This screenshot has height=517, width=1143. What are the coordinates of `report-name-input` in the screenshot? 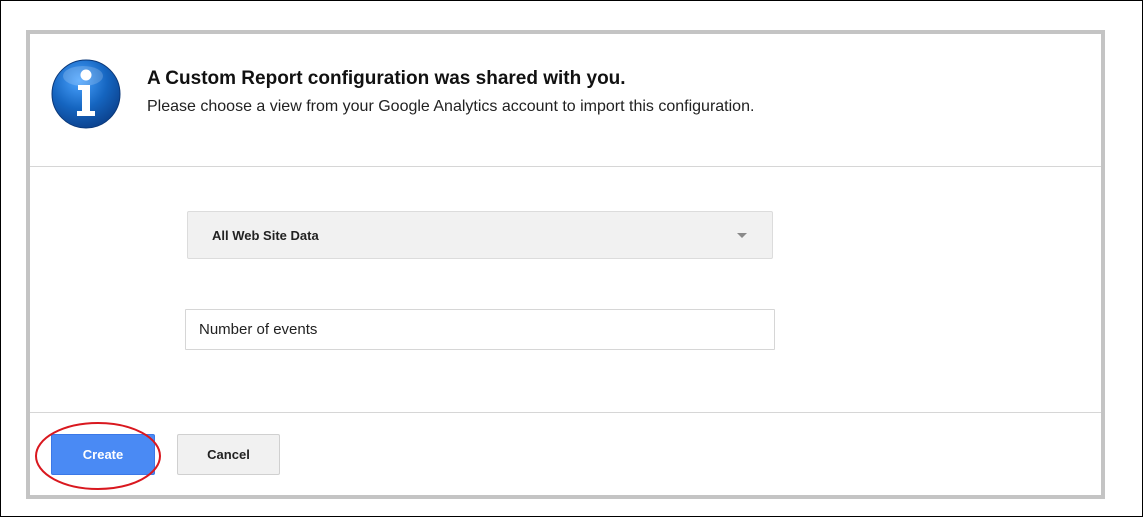 It's located at (480, 329).